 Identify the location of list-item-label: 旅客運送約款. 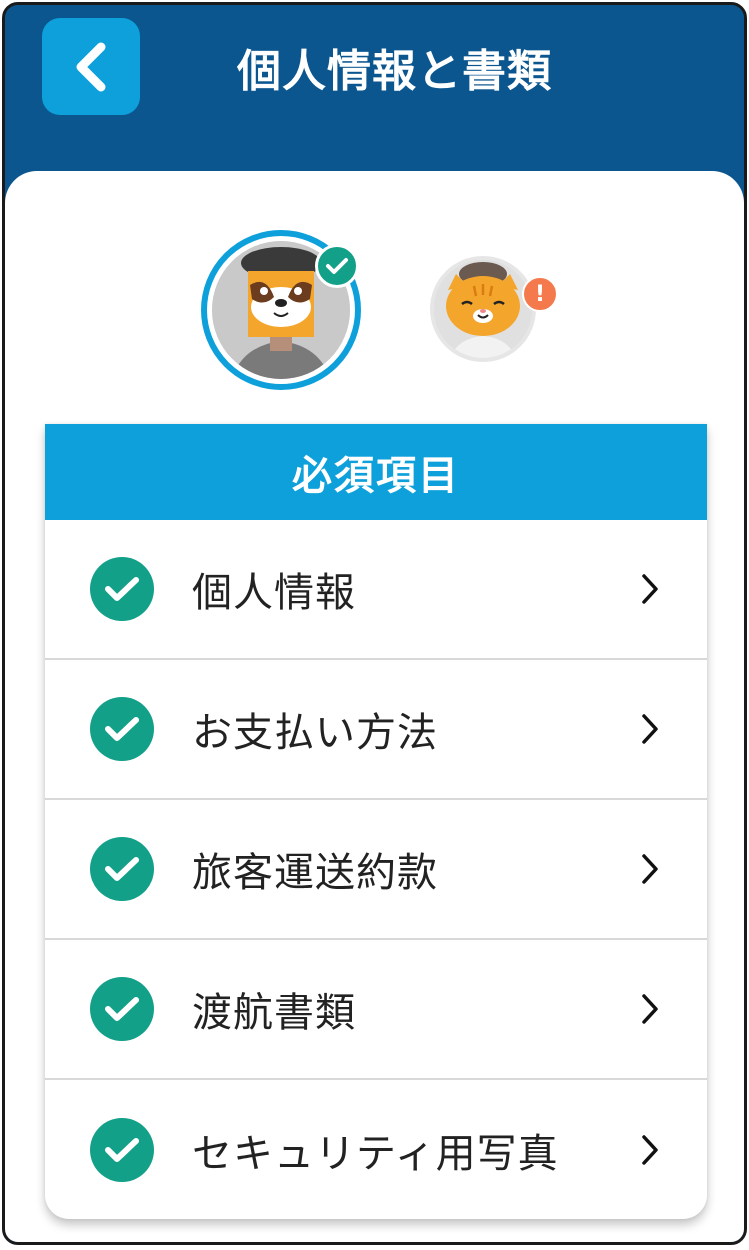
(315, 873).